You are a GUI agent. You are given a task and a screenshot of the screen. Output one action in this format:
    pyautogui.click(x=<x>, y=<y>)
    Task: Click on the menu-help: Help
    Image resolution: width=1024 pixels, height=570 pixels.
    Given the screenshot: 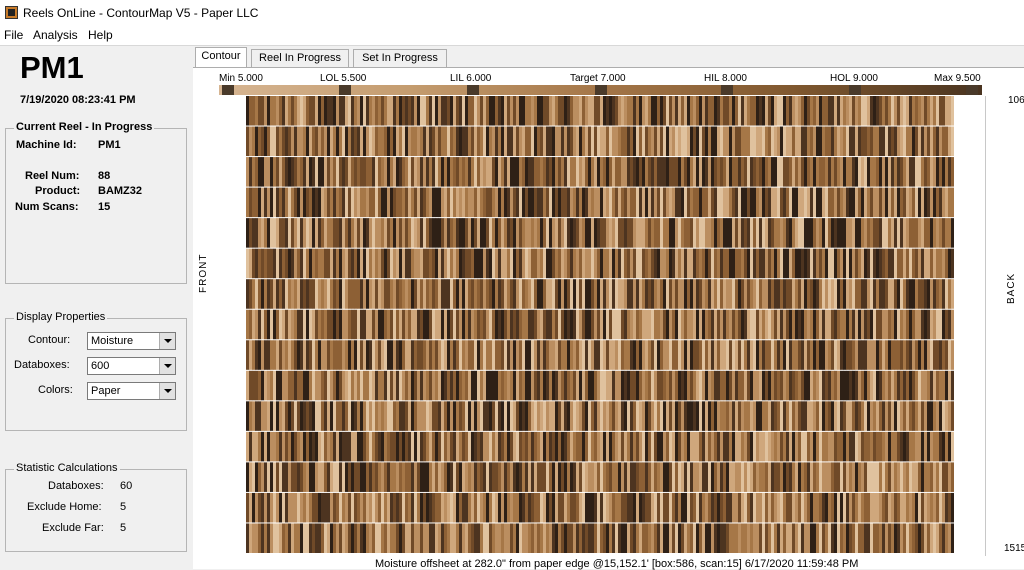 What is the action you would take?
    pyautogui.click(x=100, y=35)
    